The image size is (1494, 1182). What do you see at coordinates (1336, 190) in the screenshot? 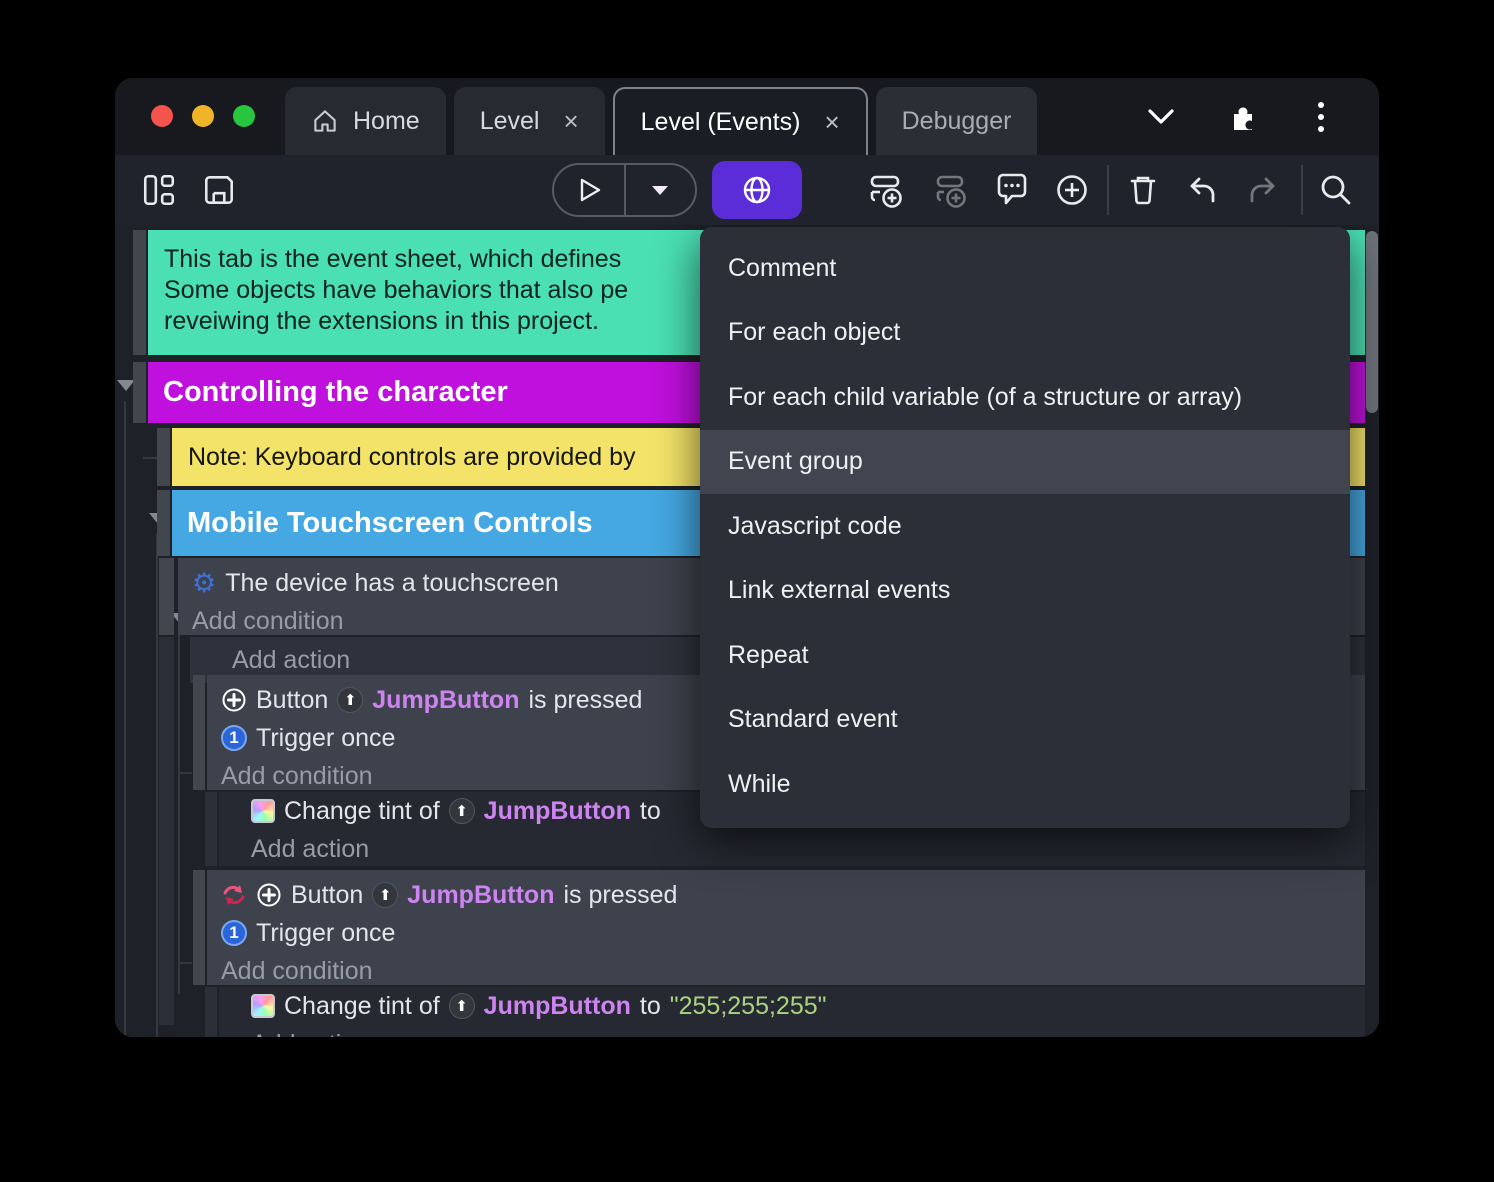
I see `search-icon` at bounding box center [1336, 190].